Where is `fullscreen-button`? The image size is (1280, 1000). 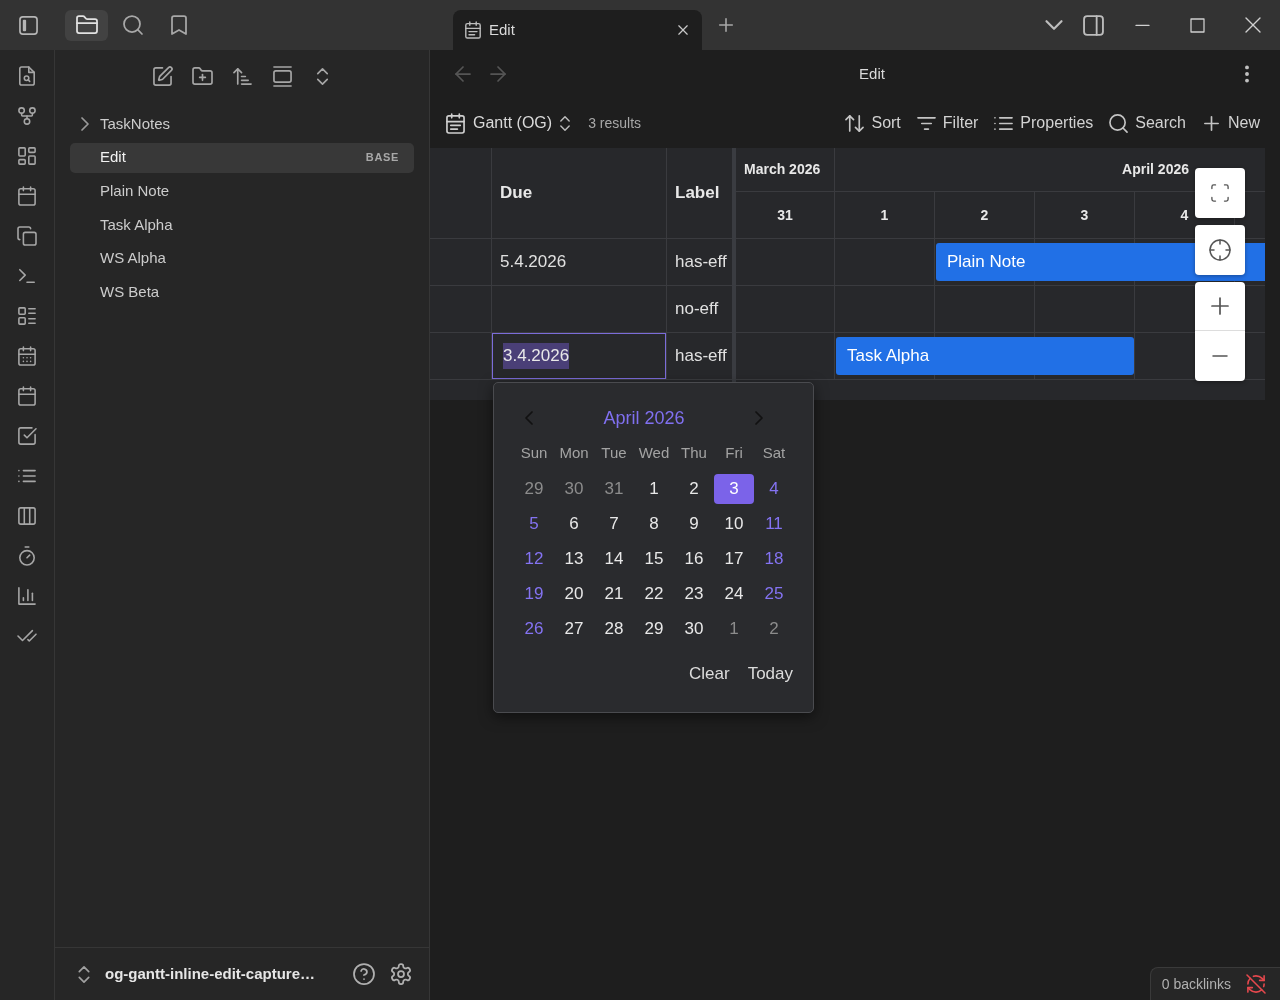
fullscreen-button is located at coordinates (1220, 193).